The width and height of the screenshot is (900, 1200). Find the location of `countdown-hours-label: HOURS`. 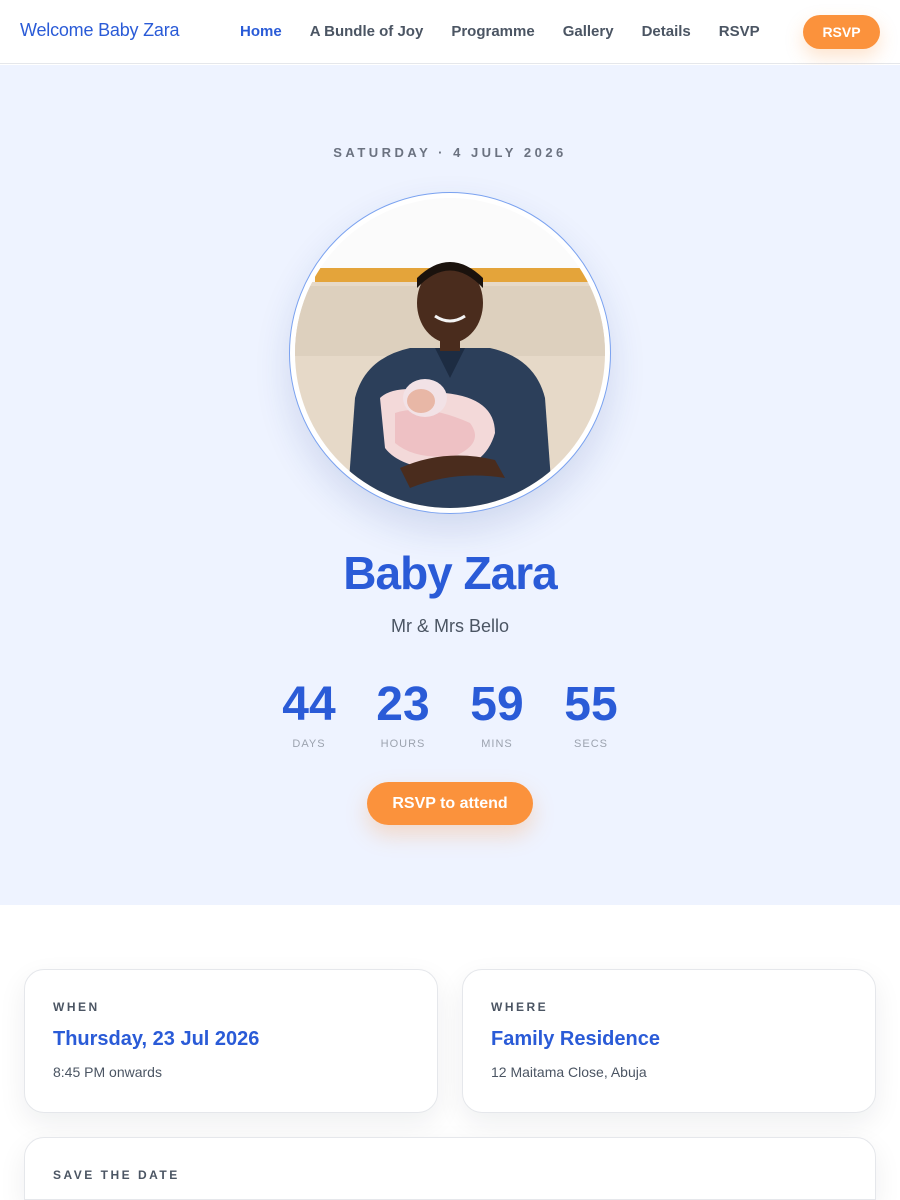

countdown-hours-label: HOURS is located at coordinates (403, 744).